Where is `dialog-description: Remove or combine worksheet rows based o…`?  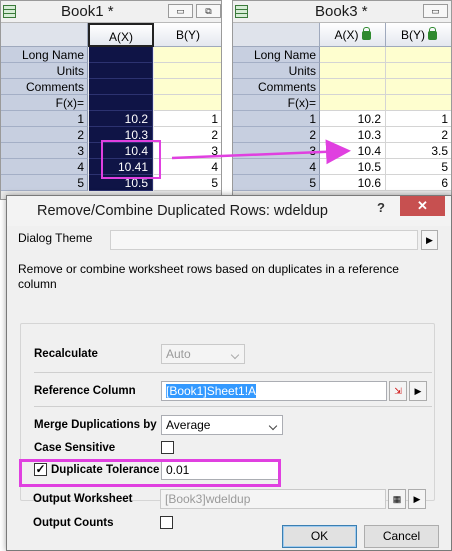 dialog-description: Remove or combine worksheet rows based o… is located at coordinates (208, 276).